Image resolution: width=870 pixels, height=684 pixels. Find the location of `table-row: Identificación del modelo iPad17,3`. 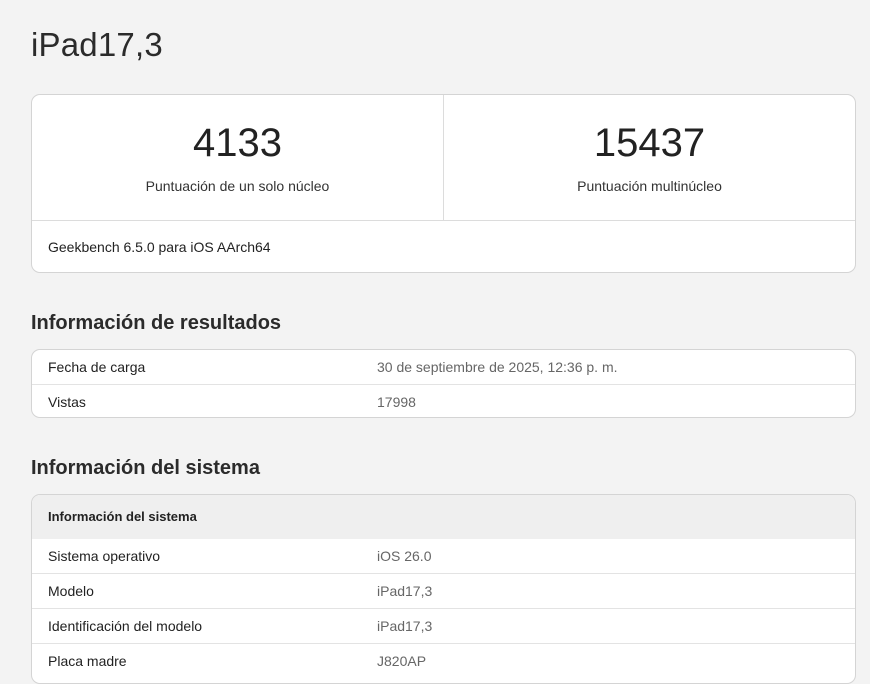

table-row: Identificación del modelo iPad17,3 is located at coordinates (443, 626).